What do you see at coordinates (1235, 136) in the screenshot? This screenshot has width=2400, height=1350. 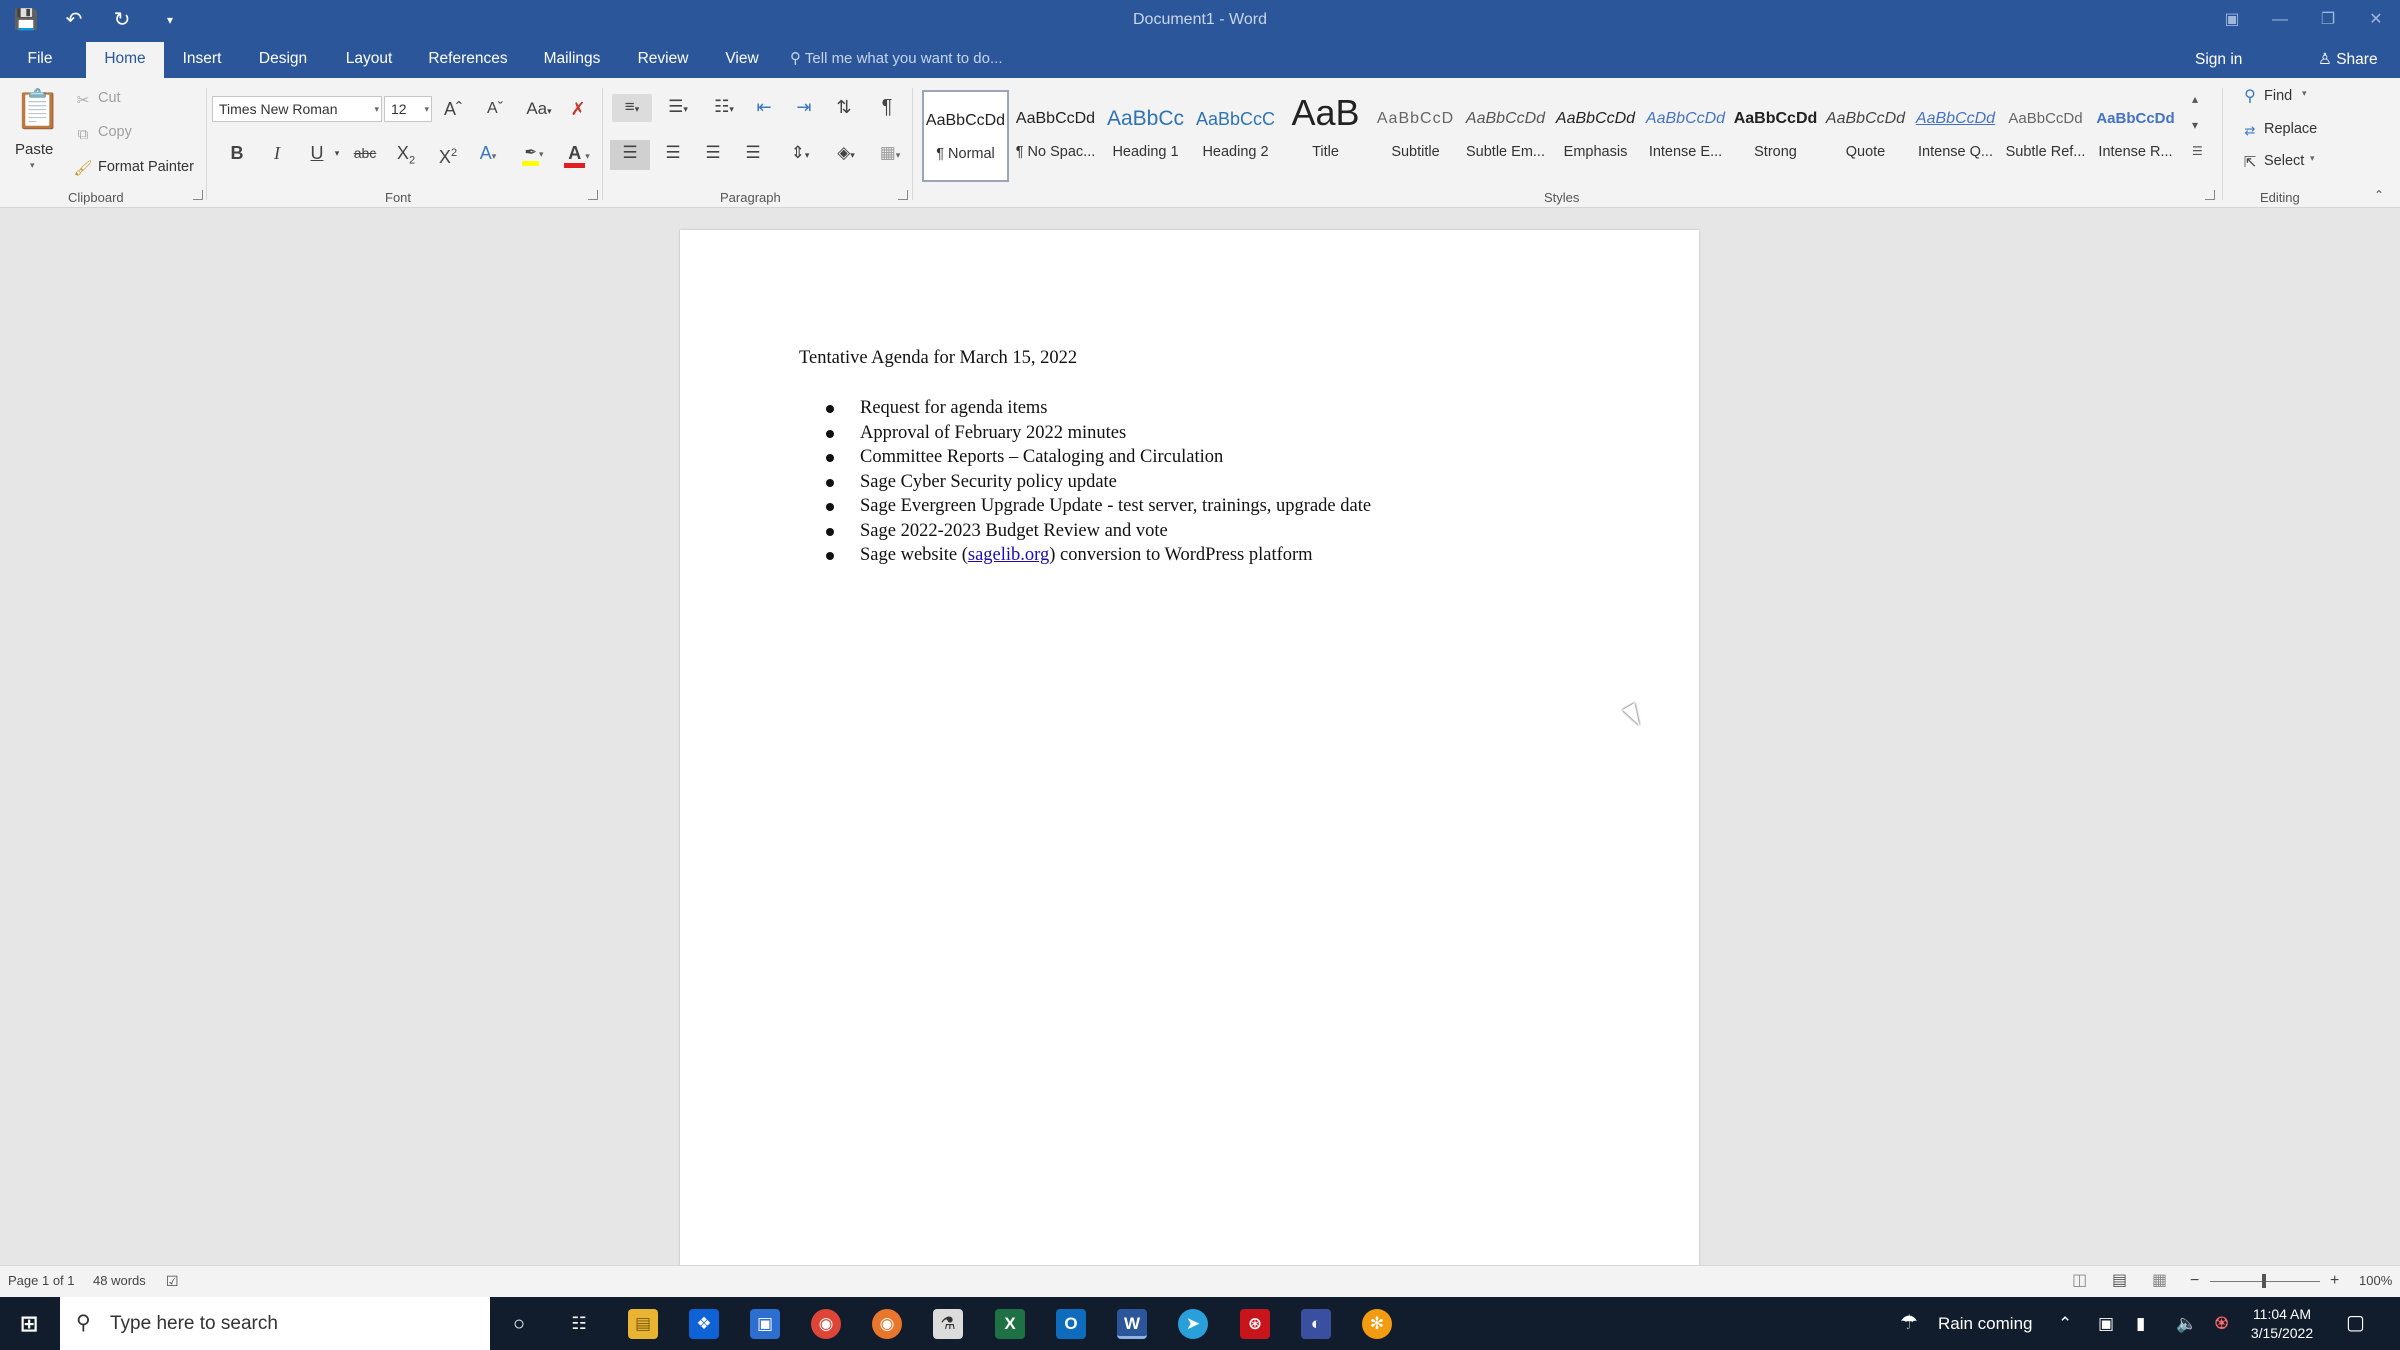 I see `style-heading-2: AaBbCcC Heading 2` at bounding box center [1235, 136].